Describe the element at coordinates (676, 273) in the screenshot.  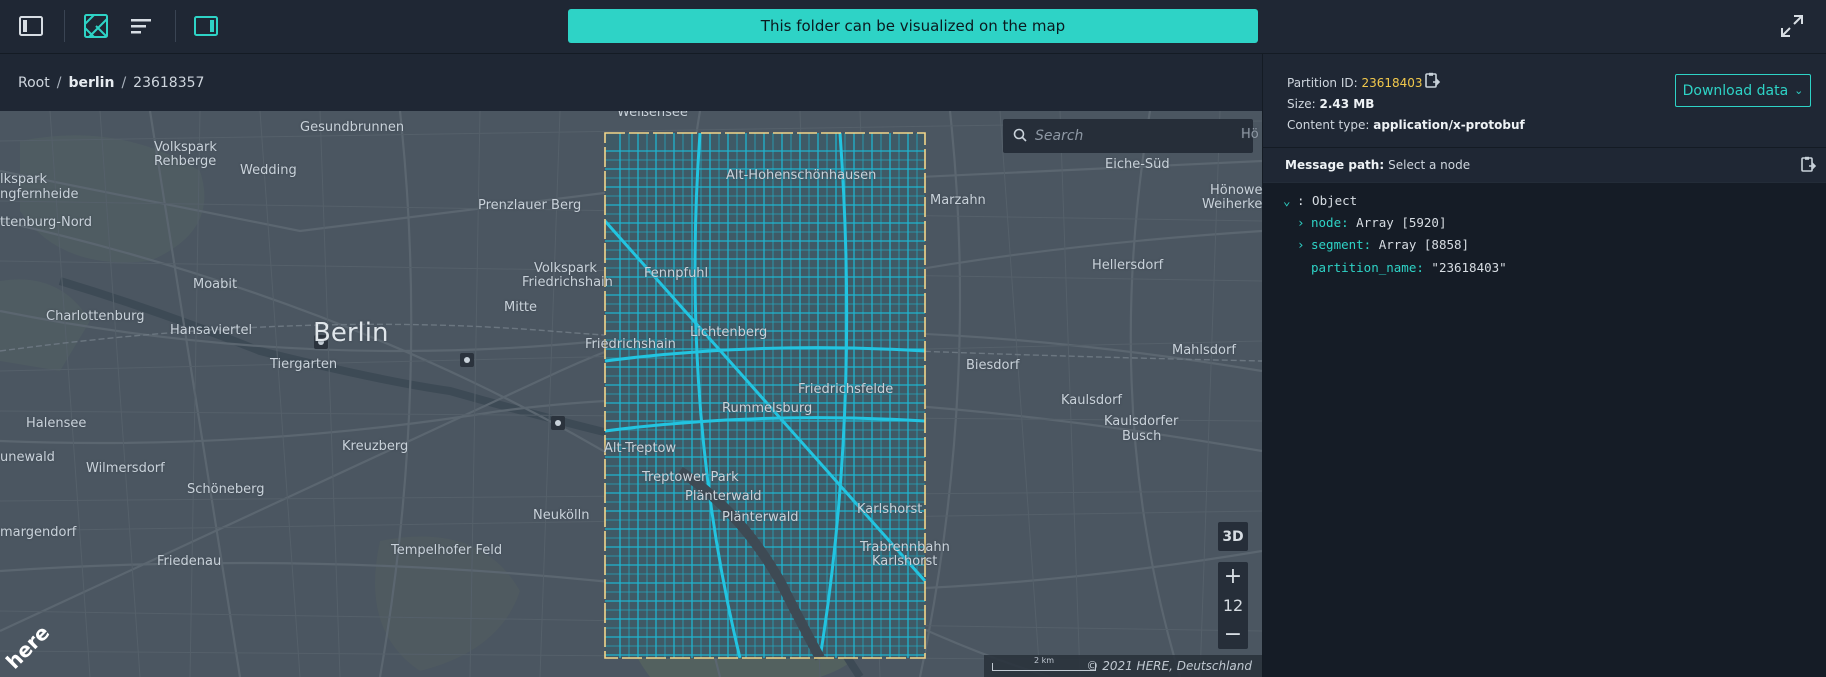
I see `map-label: Fennpfuhl` at that location.